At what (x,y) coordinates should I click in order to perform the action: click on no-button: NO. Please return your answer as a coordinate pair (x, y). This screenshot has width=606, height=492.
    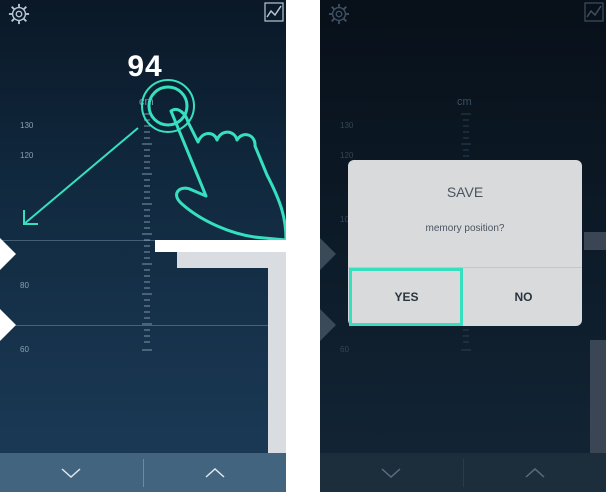
    Looking at the image, I should click on (523, 297).